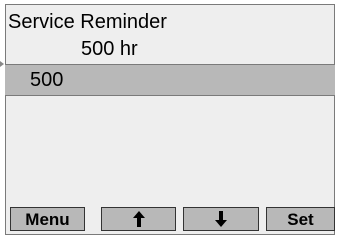  I want to click on edit-row: 500, so click(170, 80).